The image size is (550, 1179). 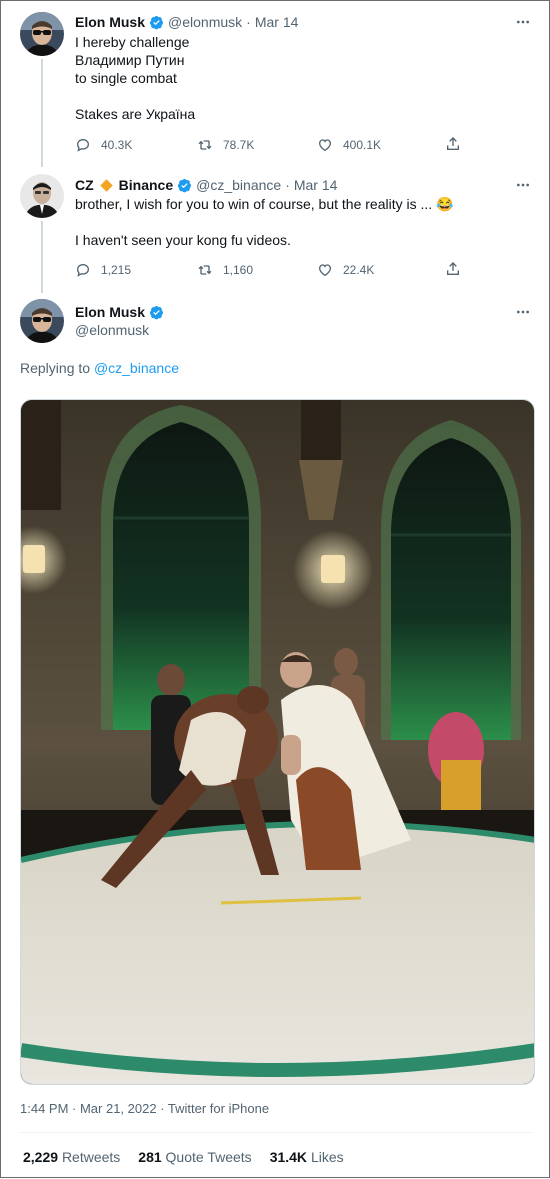 What do you see at coordinates (84, 185) in the screenshot?
I see `display-name: CZ` at bounding box center [84, 185].